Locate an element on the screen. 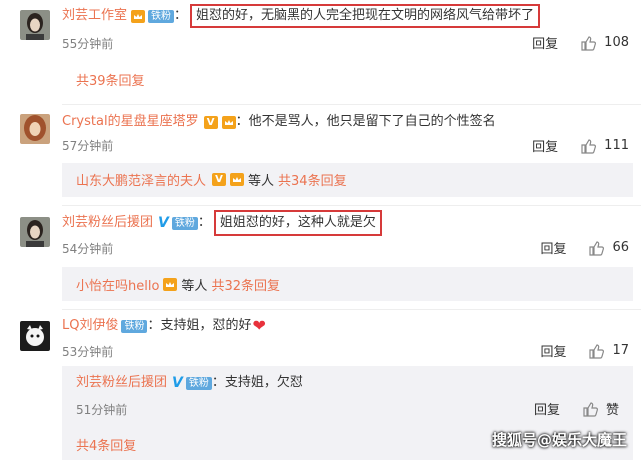 The width and height of the screenshot is (641, 460). view-replies-link: 共4条回复 is located at coordinates (106, 444).